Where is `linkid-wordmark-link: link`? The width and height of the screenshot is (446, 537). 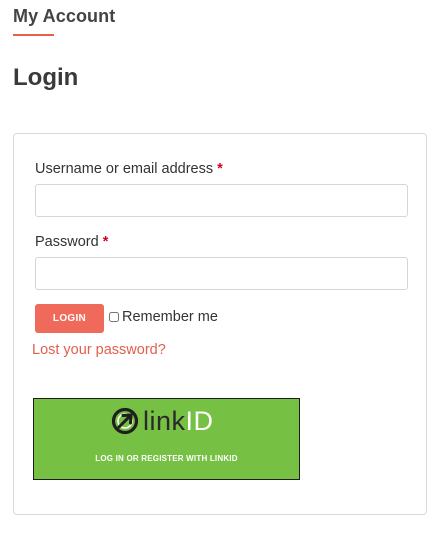 linkid-wordmark-link: link is located at coordinates (164, 420).